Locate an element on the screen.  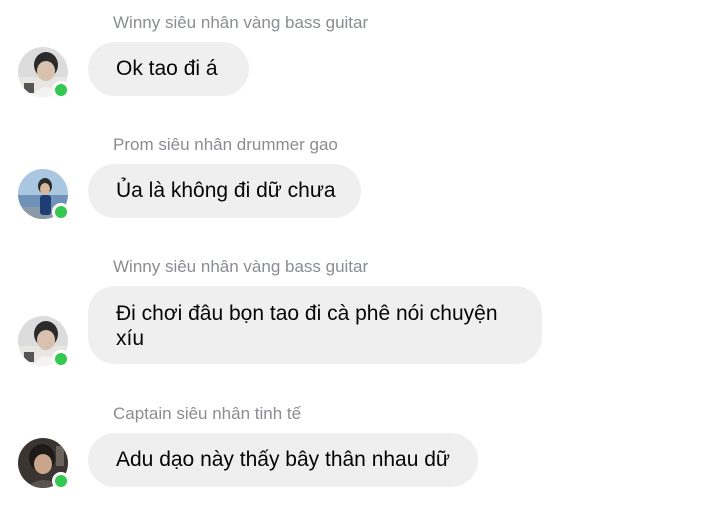
message-bubble: Ok tao đi á is located at coordinates (168, 69).